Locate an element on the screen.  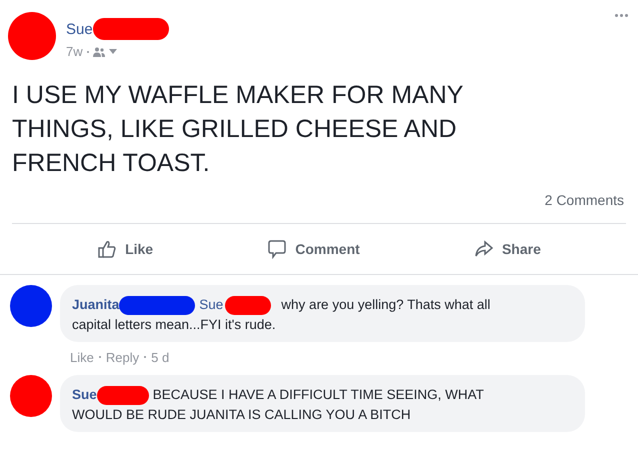
reply-link: Reply is located at coordinates (123, 357).